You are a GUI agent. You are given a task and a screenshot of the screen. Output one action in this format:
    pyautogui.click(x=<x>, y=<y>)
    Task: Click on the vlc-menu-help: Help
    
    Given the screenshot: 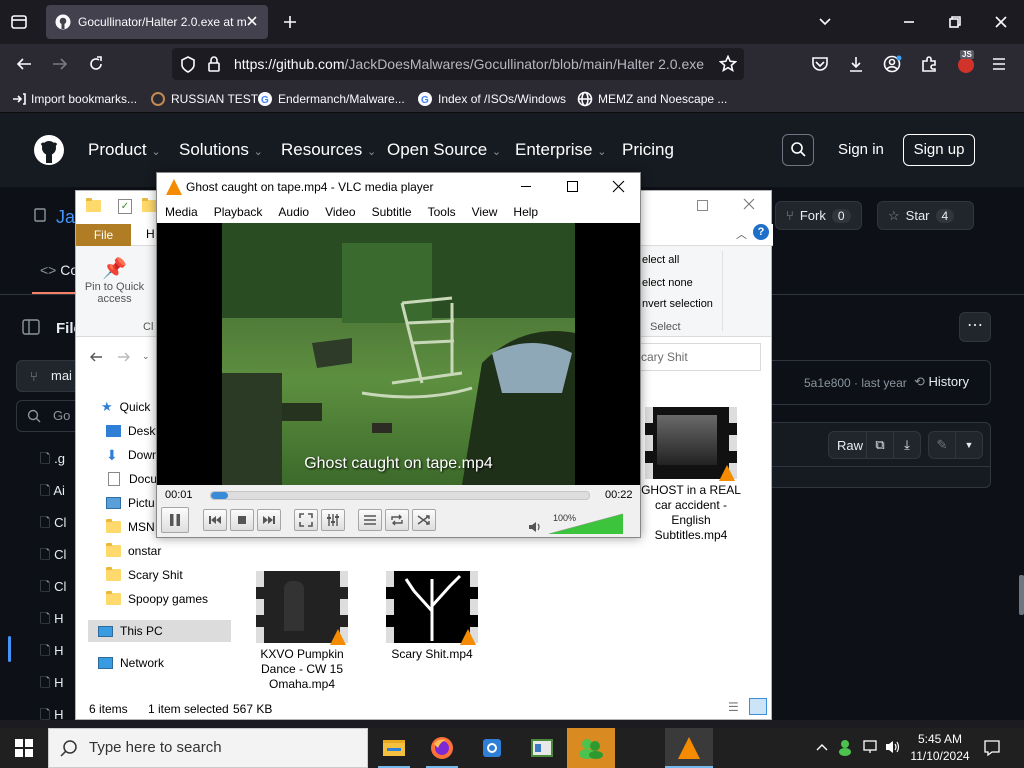 What is the action you would take?
    pyautogui.click(x=525, y=212)
    